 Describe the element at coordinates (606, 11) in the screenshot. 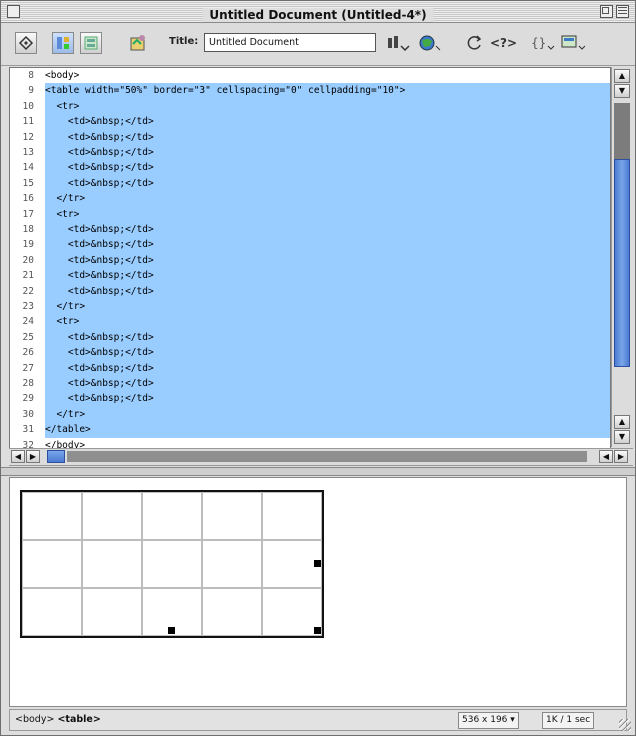

I see `zoom-box-button` at that location.